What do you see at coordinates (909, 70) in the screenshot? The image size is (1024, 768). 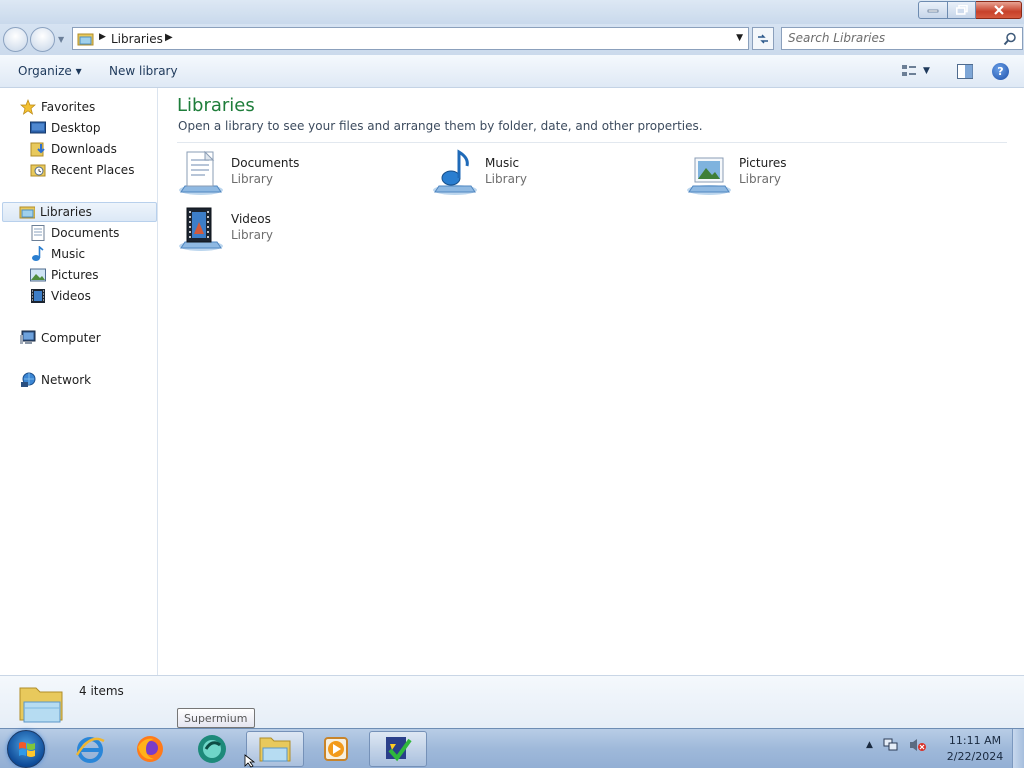 I see `views-icon` at bounding box center [909, 70].